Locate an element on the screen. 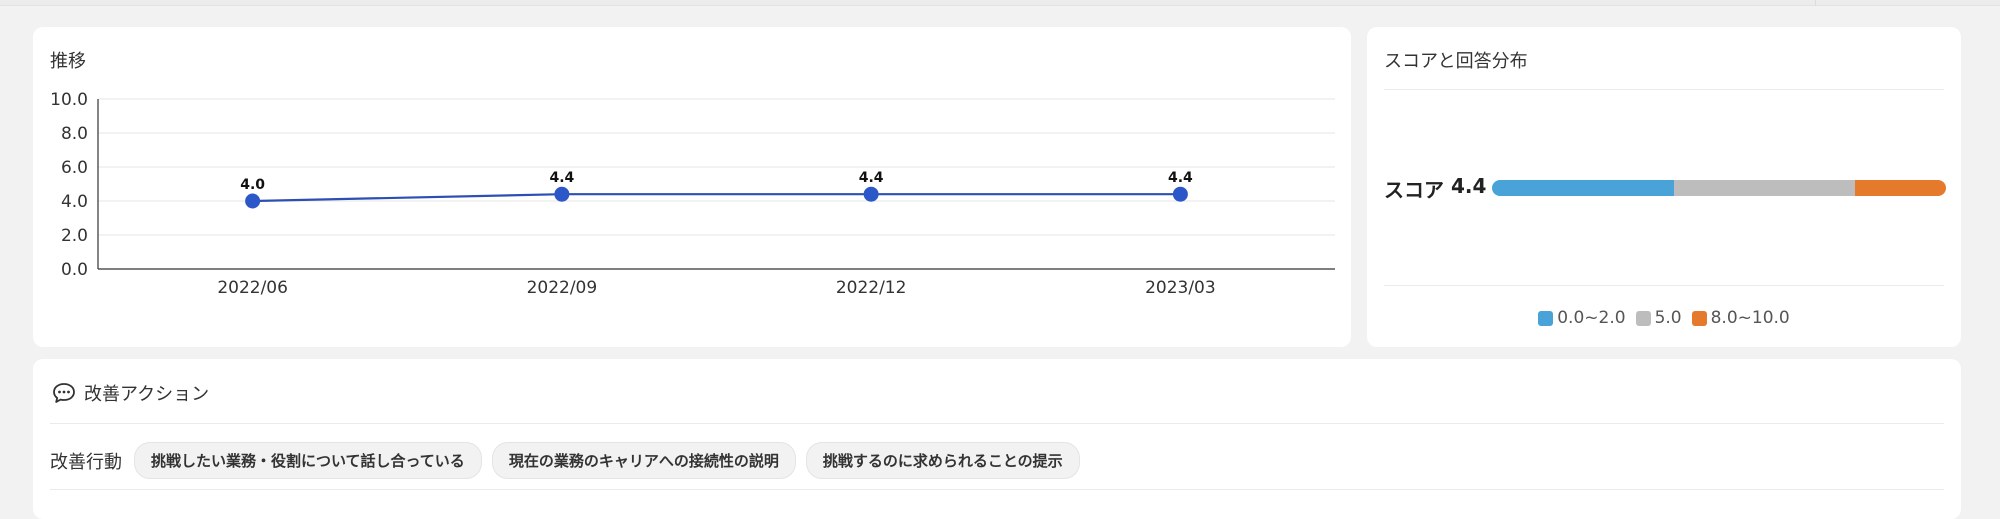 The width and height of the screenshot is (2000, 519). x-tick-label: 2022/06 is located at coordinates (252, 288).